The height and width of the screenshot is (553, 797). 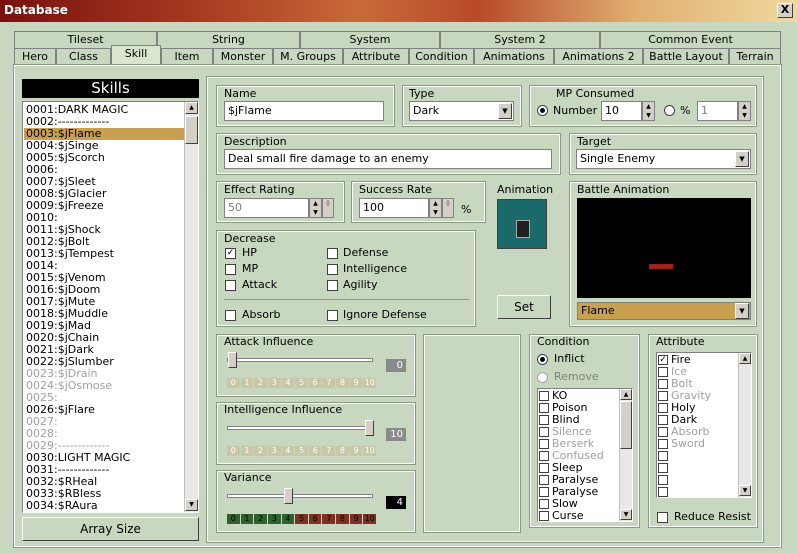 I want to click on ignore-defense-checkbox, so click(x=332, y=315).